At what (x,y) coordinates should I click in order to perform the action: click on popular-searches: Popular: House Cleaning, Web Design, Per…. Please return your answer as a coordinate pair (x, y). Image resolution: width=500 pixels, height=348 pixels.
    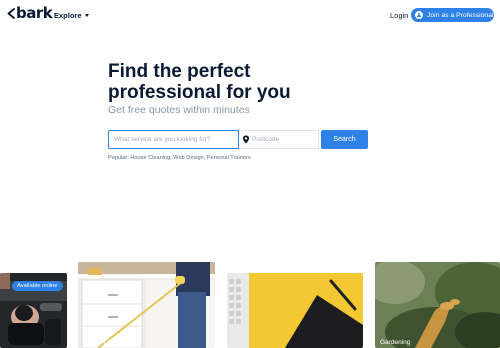
    Looking at the image, I should click on (179, 158).